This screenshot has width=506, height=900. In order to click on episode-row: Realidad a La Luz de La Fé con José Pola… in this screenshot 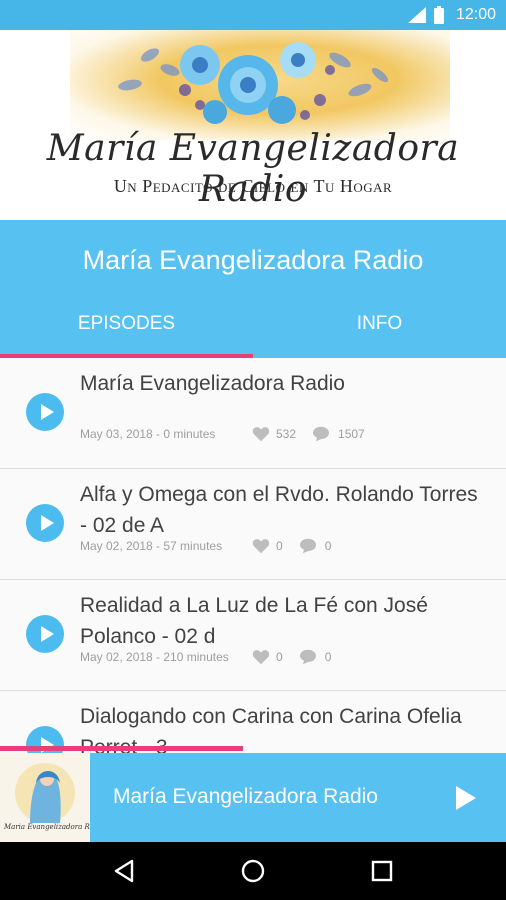, I will do `click(253, 635)`.